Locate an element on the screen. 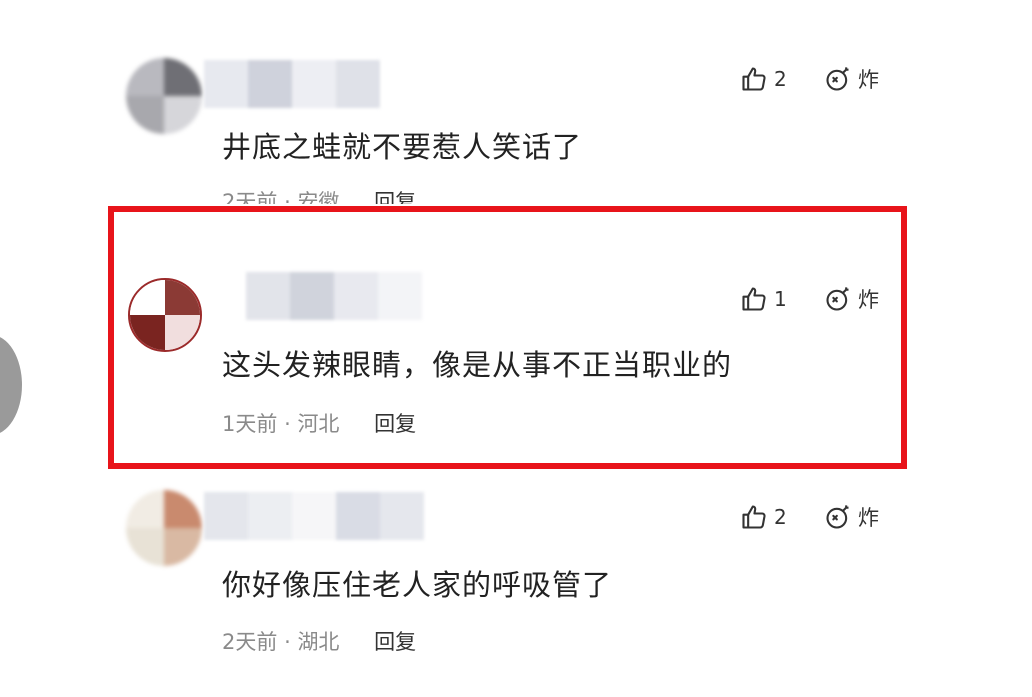  comment-location: 安徽 is located at coordinates (318, 197).